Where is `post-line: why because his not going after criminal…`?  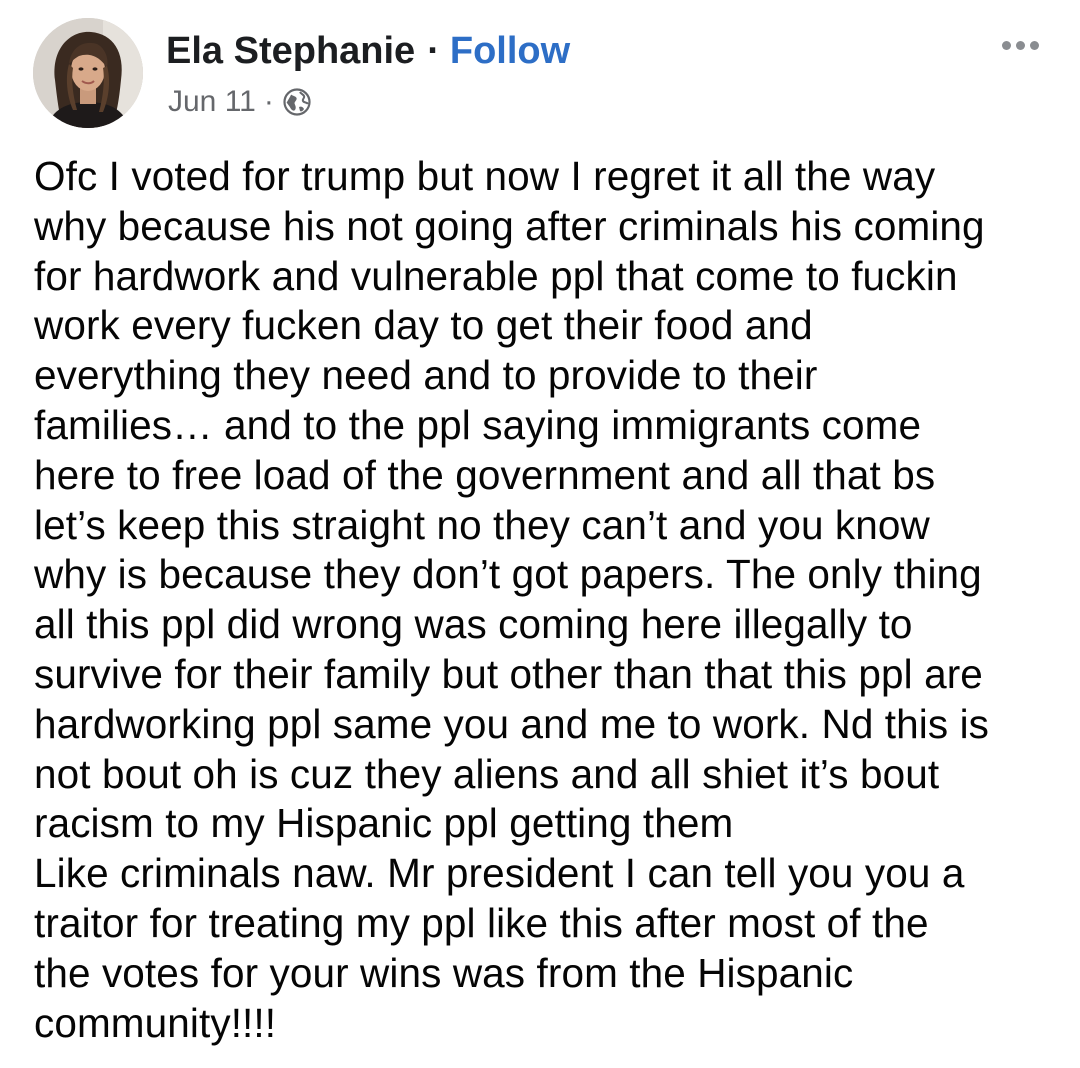 post-line: why because his not going after criminal… is located at coordinates (509, 225).